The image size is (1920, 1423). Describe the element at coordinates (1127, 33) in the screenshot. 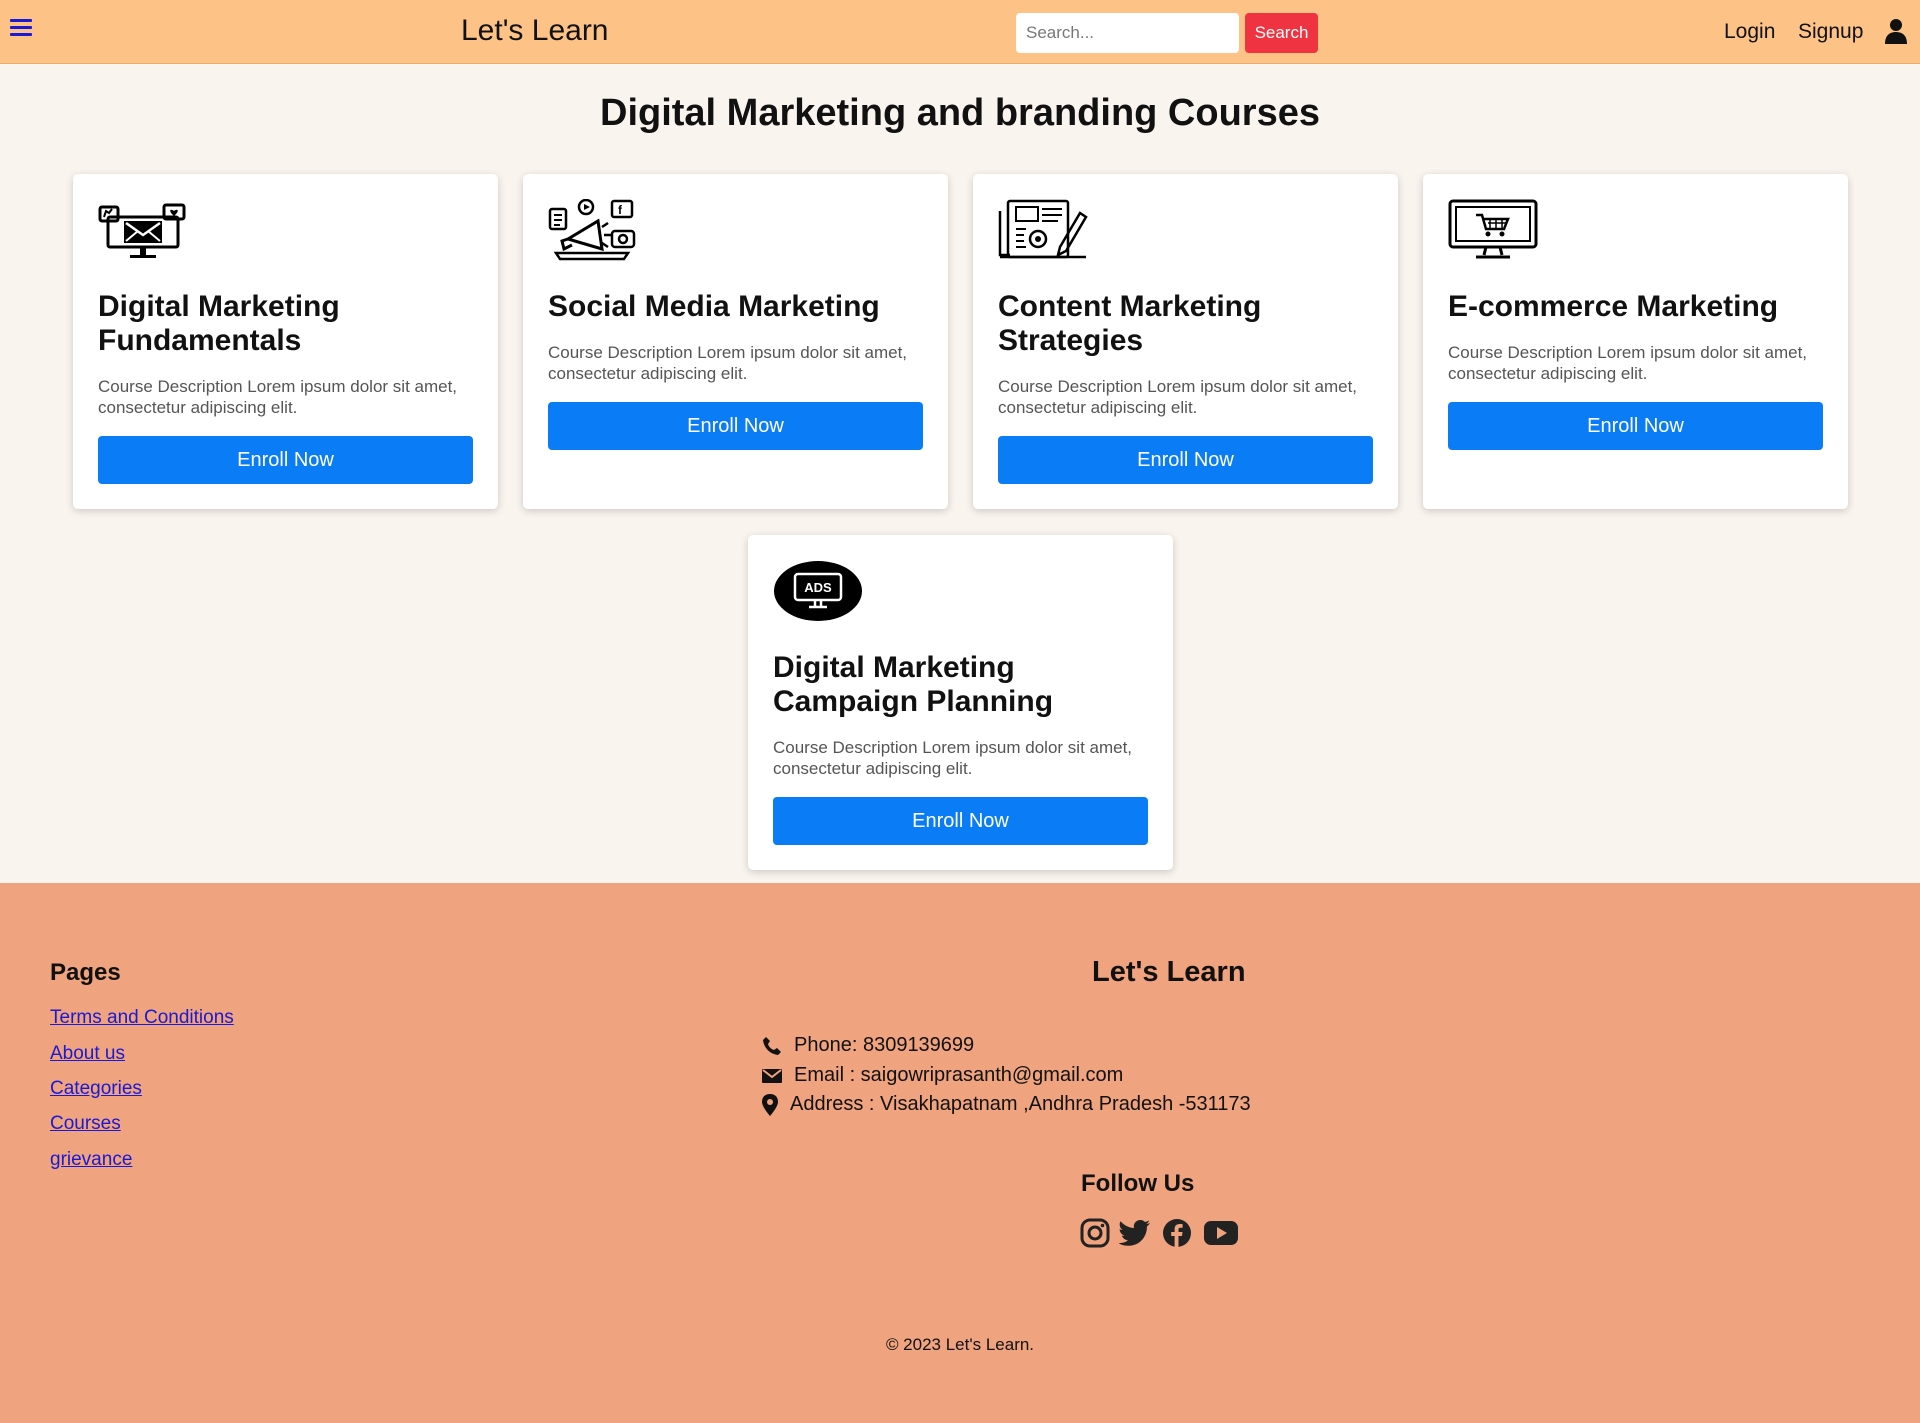

I see `search-input` at that location.